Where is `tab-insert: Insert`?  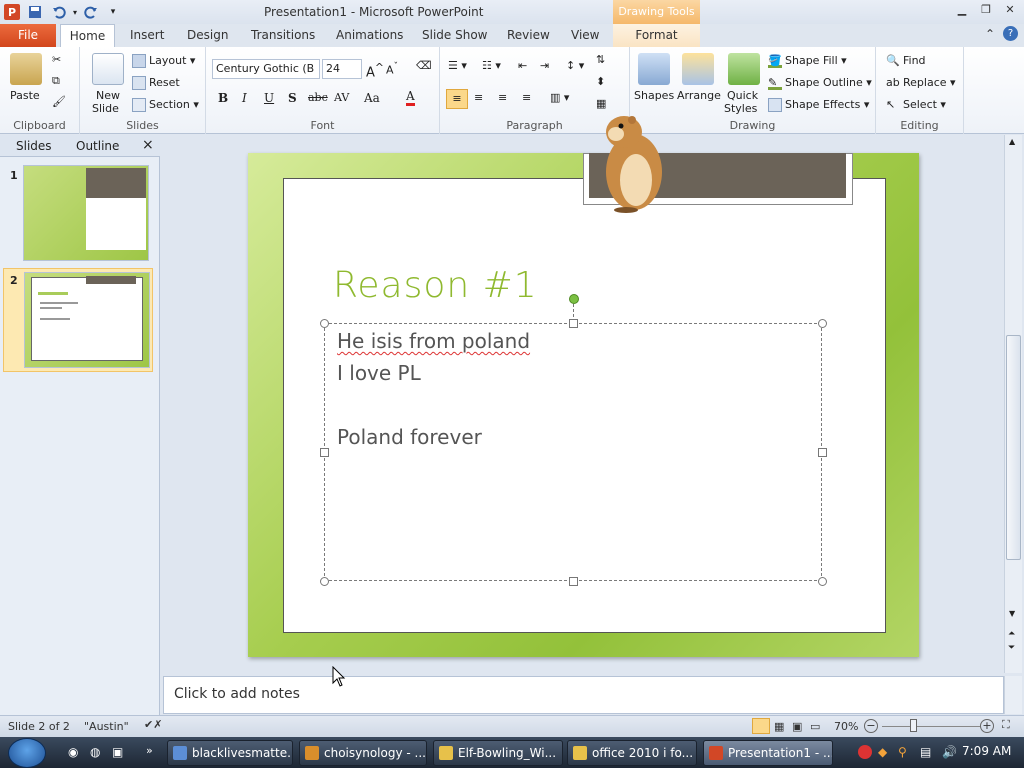 tab-insert: Insert is located at coordinates (147, 35).